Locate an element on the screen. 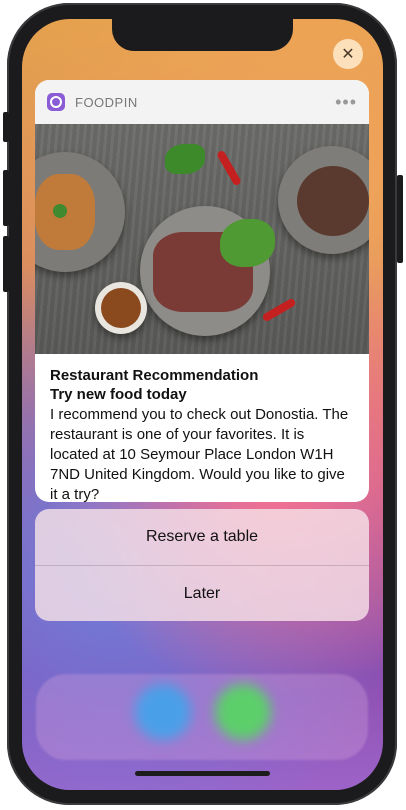  notch is located at coordinates (202, 35).